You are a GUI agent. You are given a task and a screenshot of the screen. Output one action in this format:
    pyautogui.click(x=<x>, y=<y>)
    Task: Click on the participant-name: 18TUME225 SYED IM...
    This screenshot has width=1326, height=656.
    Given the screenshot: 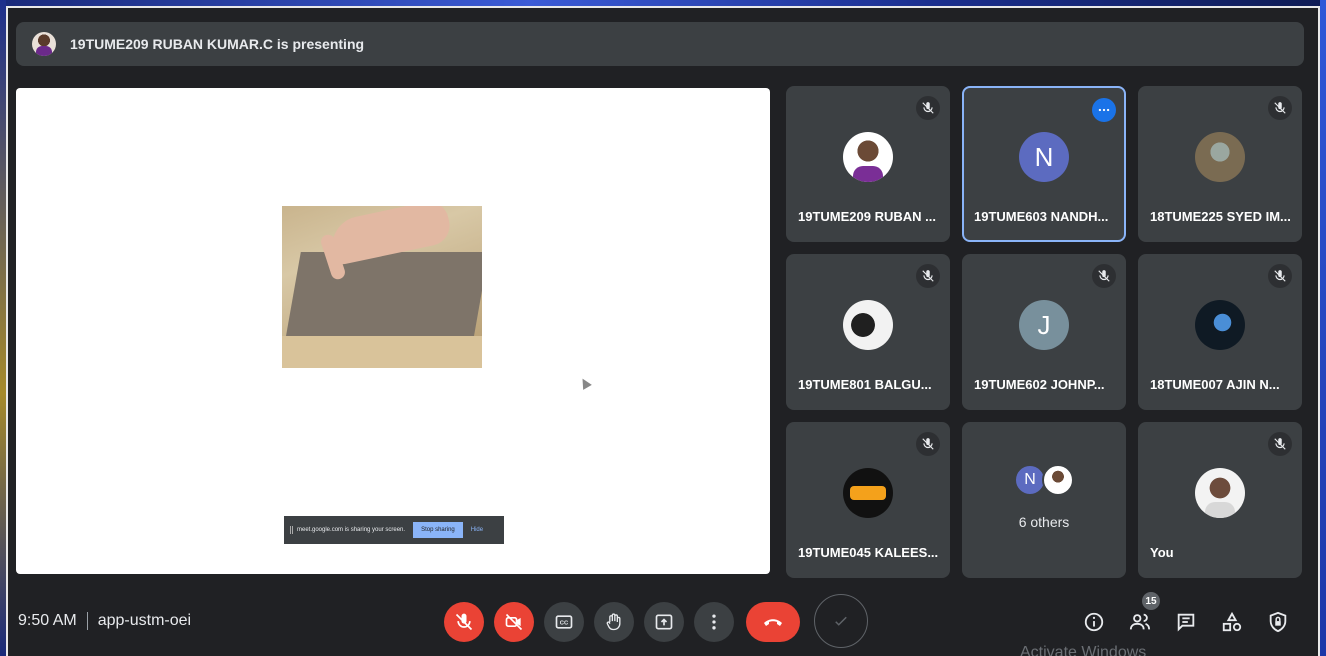 What is the action you would take?
    pyautogui.click(x=1220, y=216)
    